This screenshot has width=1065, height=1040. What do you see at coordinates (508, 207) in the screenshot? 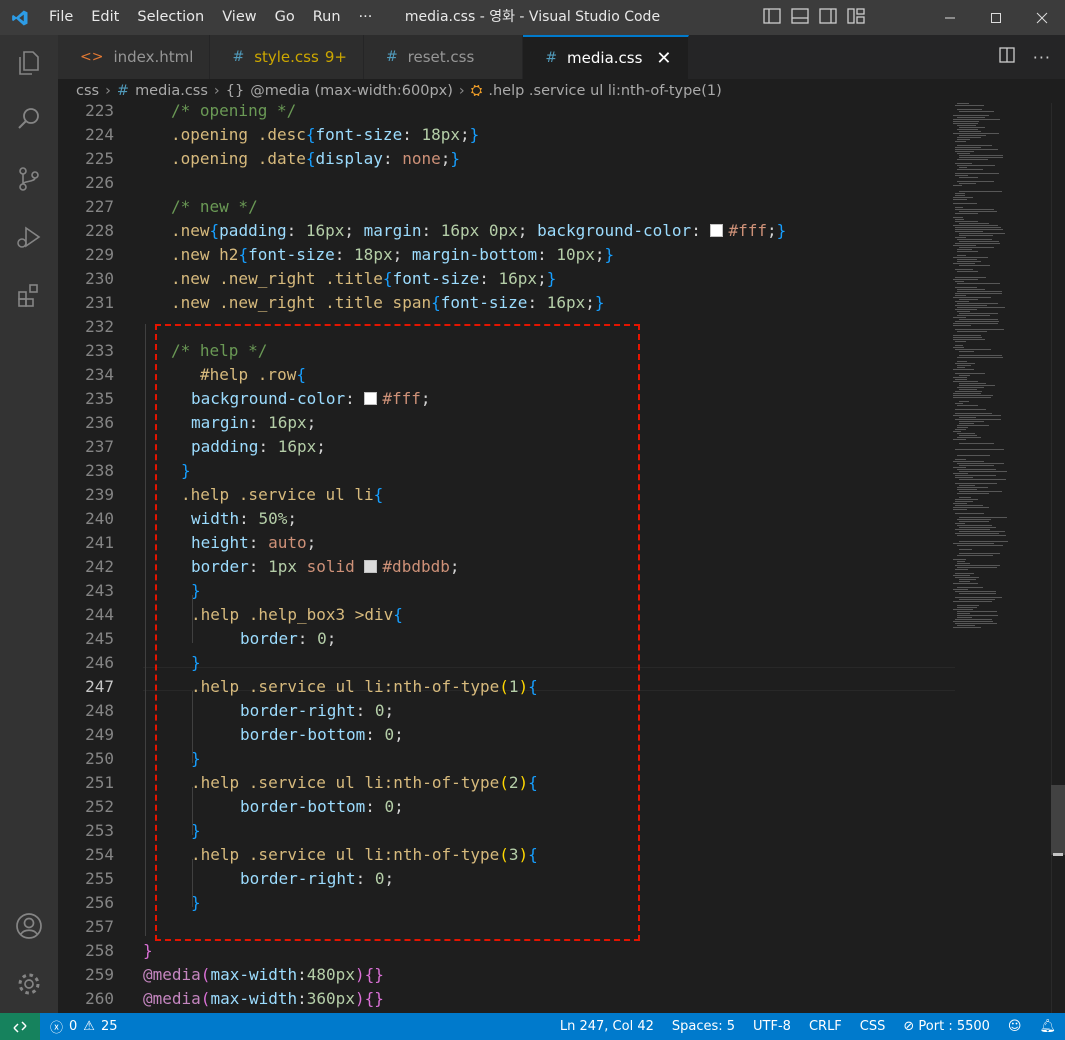
I see `code-line: 227 /* new */` at bounding box center [508, 207].